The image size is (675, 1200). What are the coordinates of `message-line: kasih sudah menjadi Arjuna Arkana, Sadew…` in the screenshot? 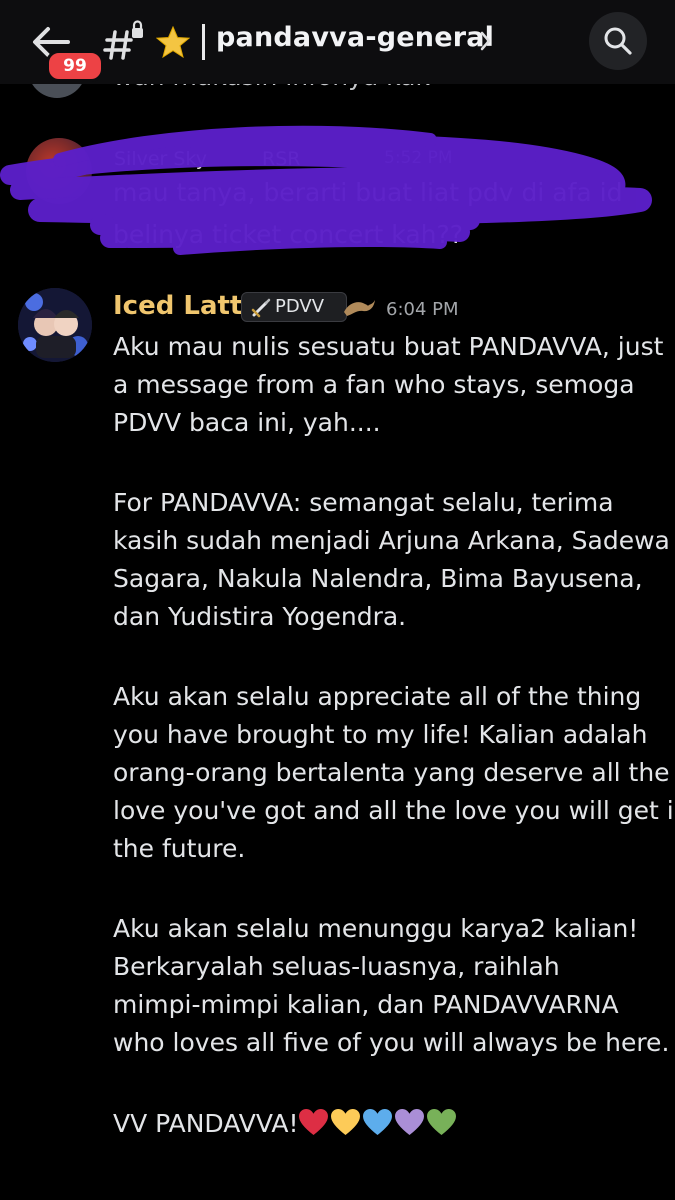 It's located at (391, 540).